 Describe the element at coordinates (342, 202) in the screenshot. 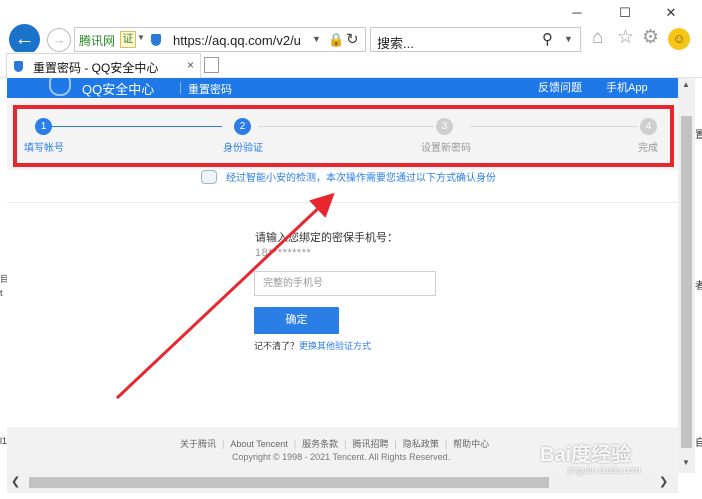

I see `section-divider` at that location.